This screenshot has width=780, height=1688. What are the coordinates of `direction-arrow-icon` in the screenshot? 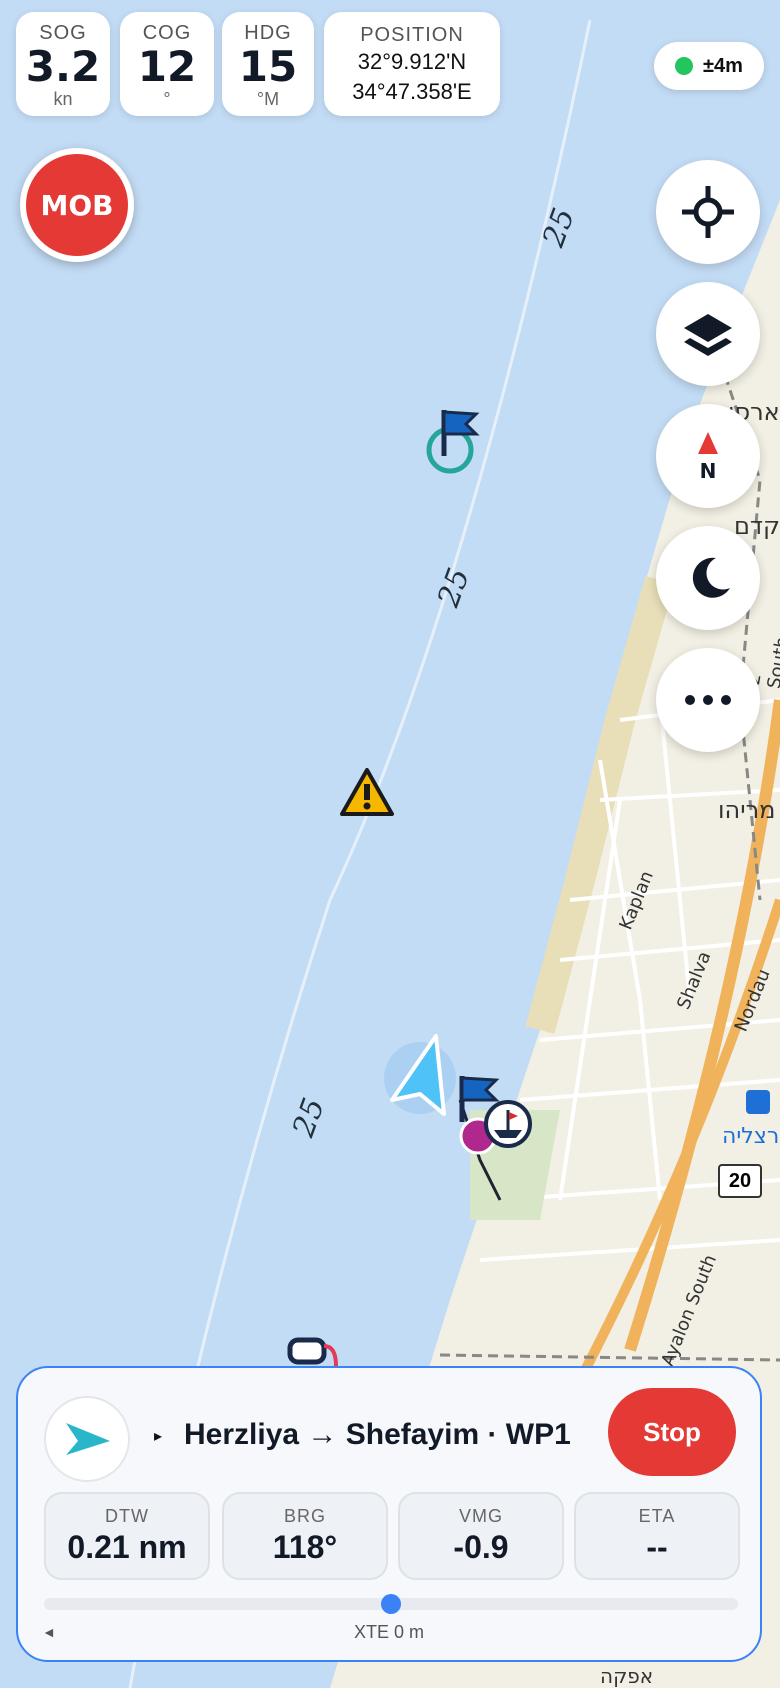 It's located at (88, 1439).